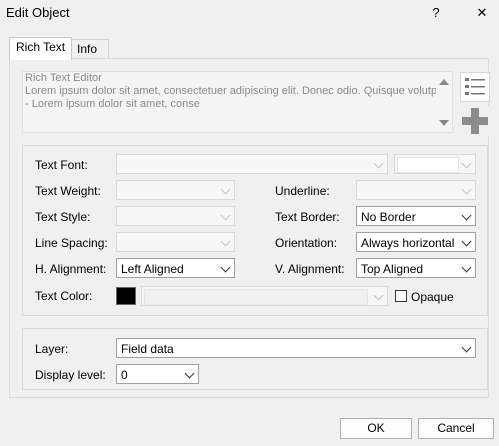 This screenshot has height=446, width=499. I want to click on text-size-select, so click(435, 164).